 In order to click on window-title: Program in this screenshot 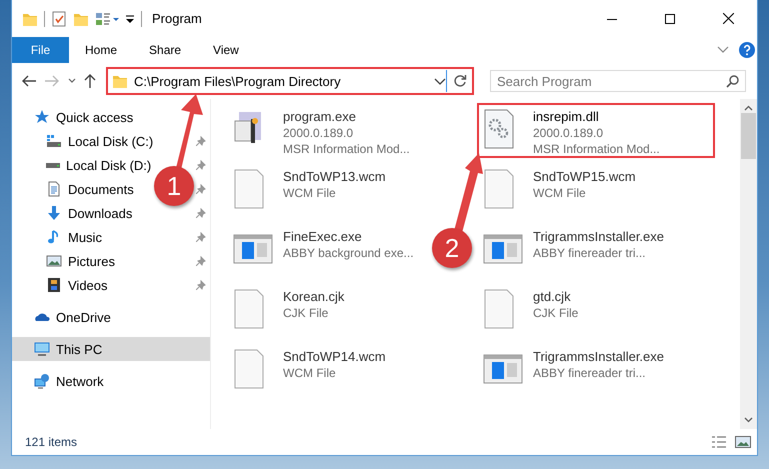, I will do `click(177, 18)`.